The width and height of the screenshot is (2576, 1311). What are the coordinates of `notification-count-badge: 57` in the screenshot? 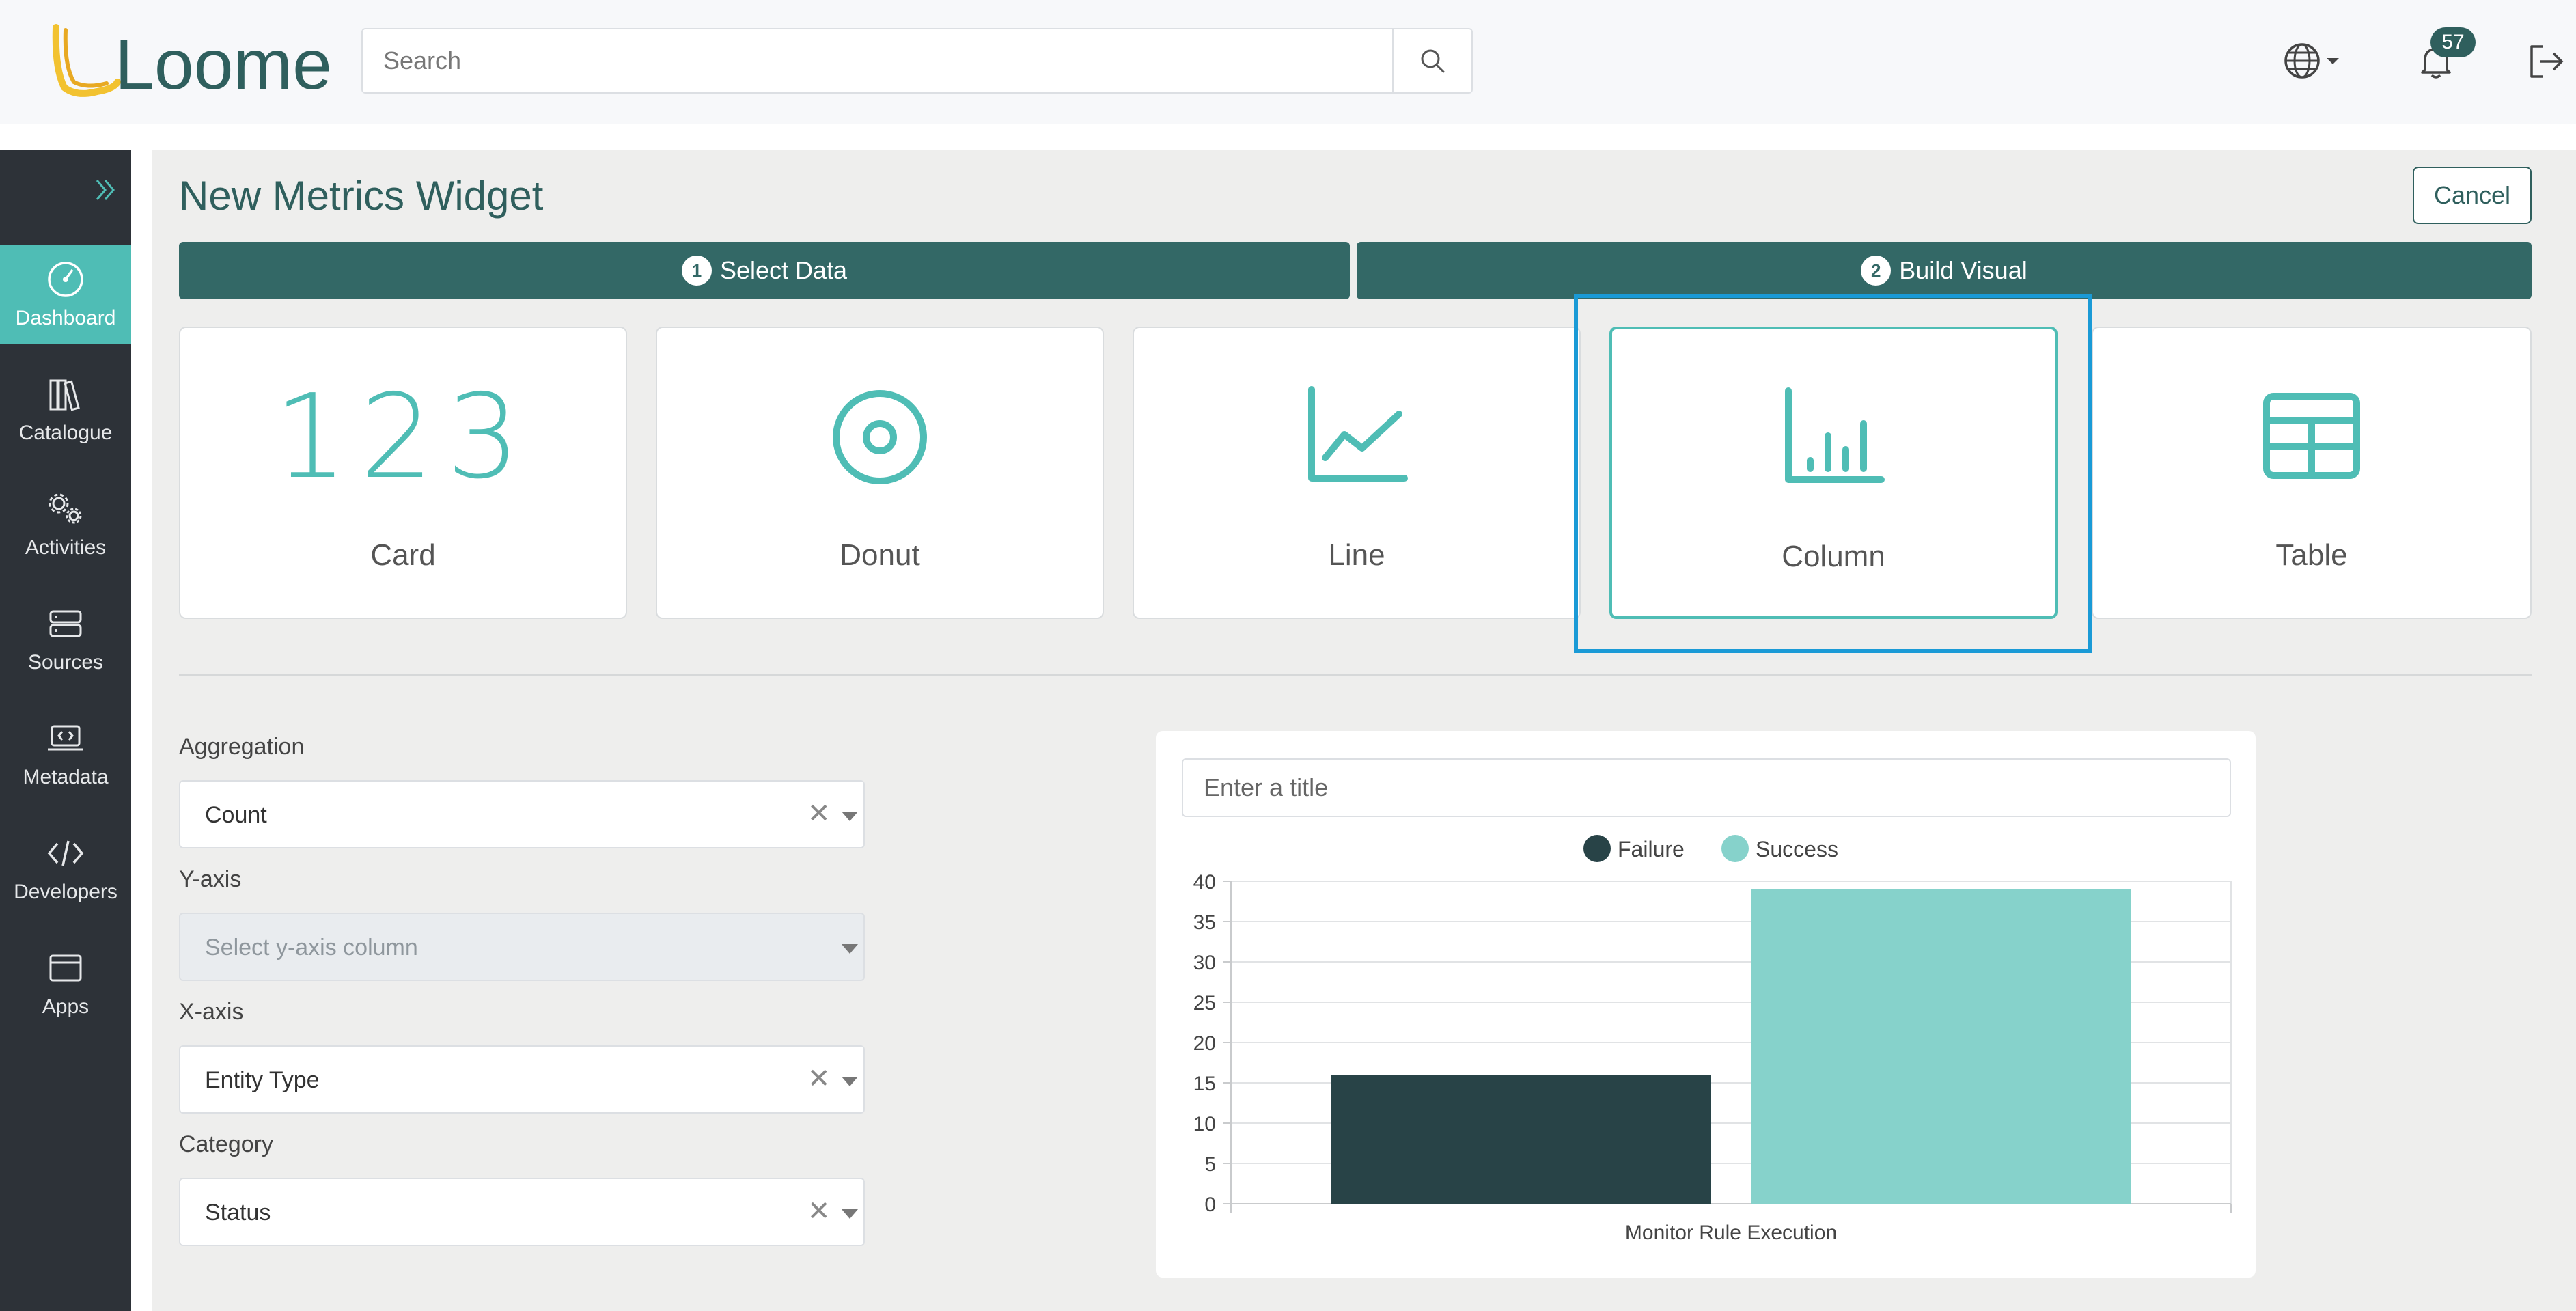 It's located at (2453, 42).